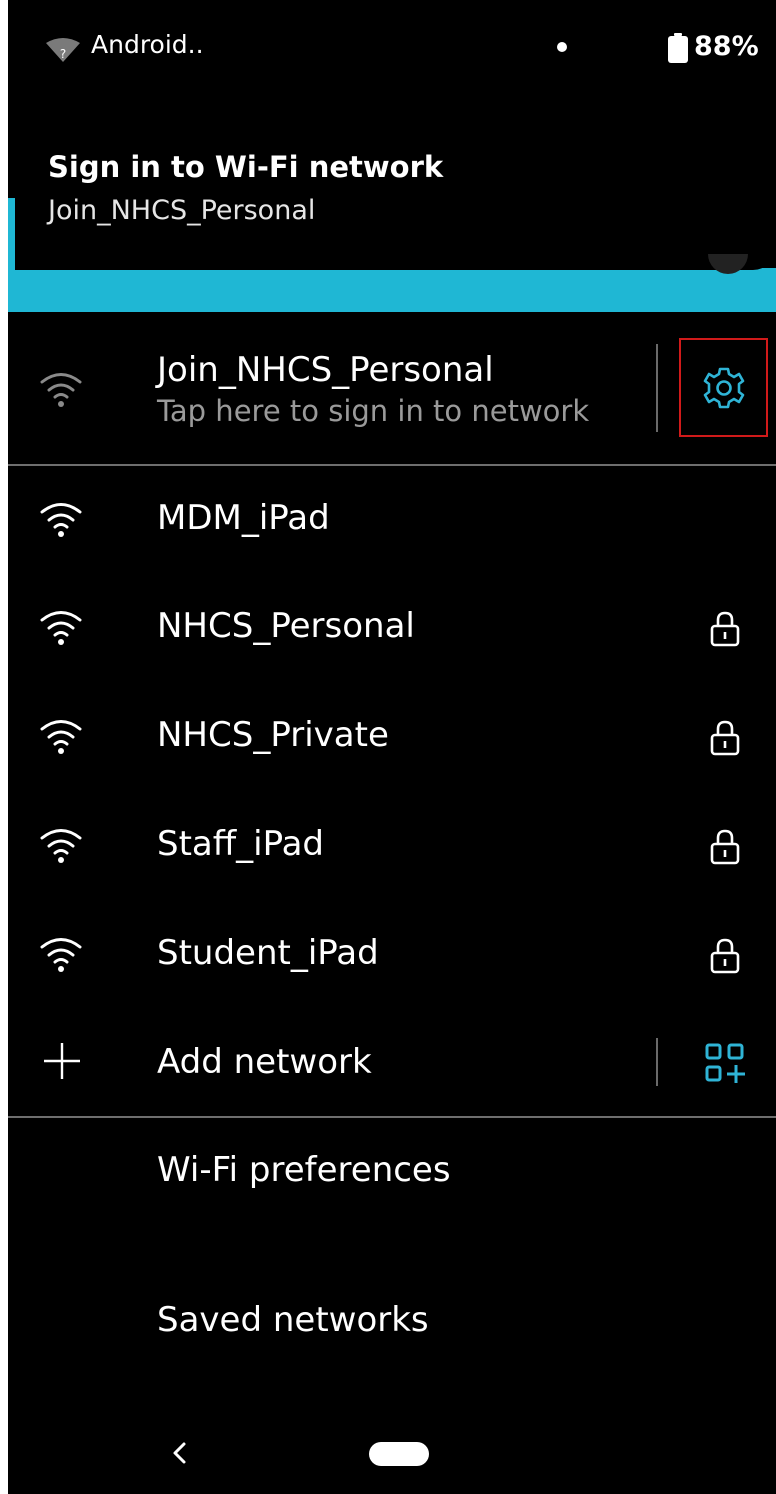  I want to click on saved-networks-item: Saved networks, so click(392, 1343).